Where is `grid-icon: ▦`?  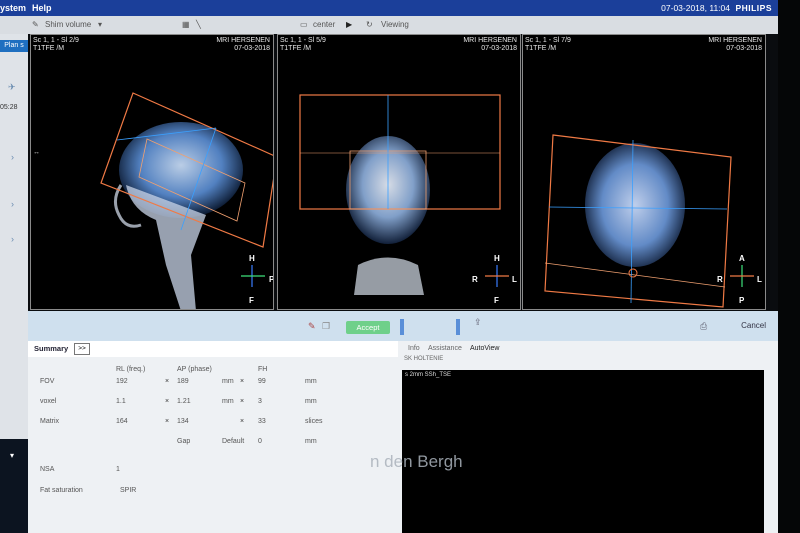 grid-icon: ▦ is located at coordinates (186, 25).